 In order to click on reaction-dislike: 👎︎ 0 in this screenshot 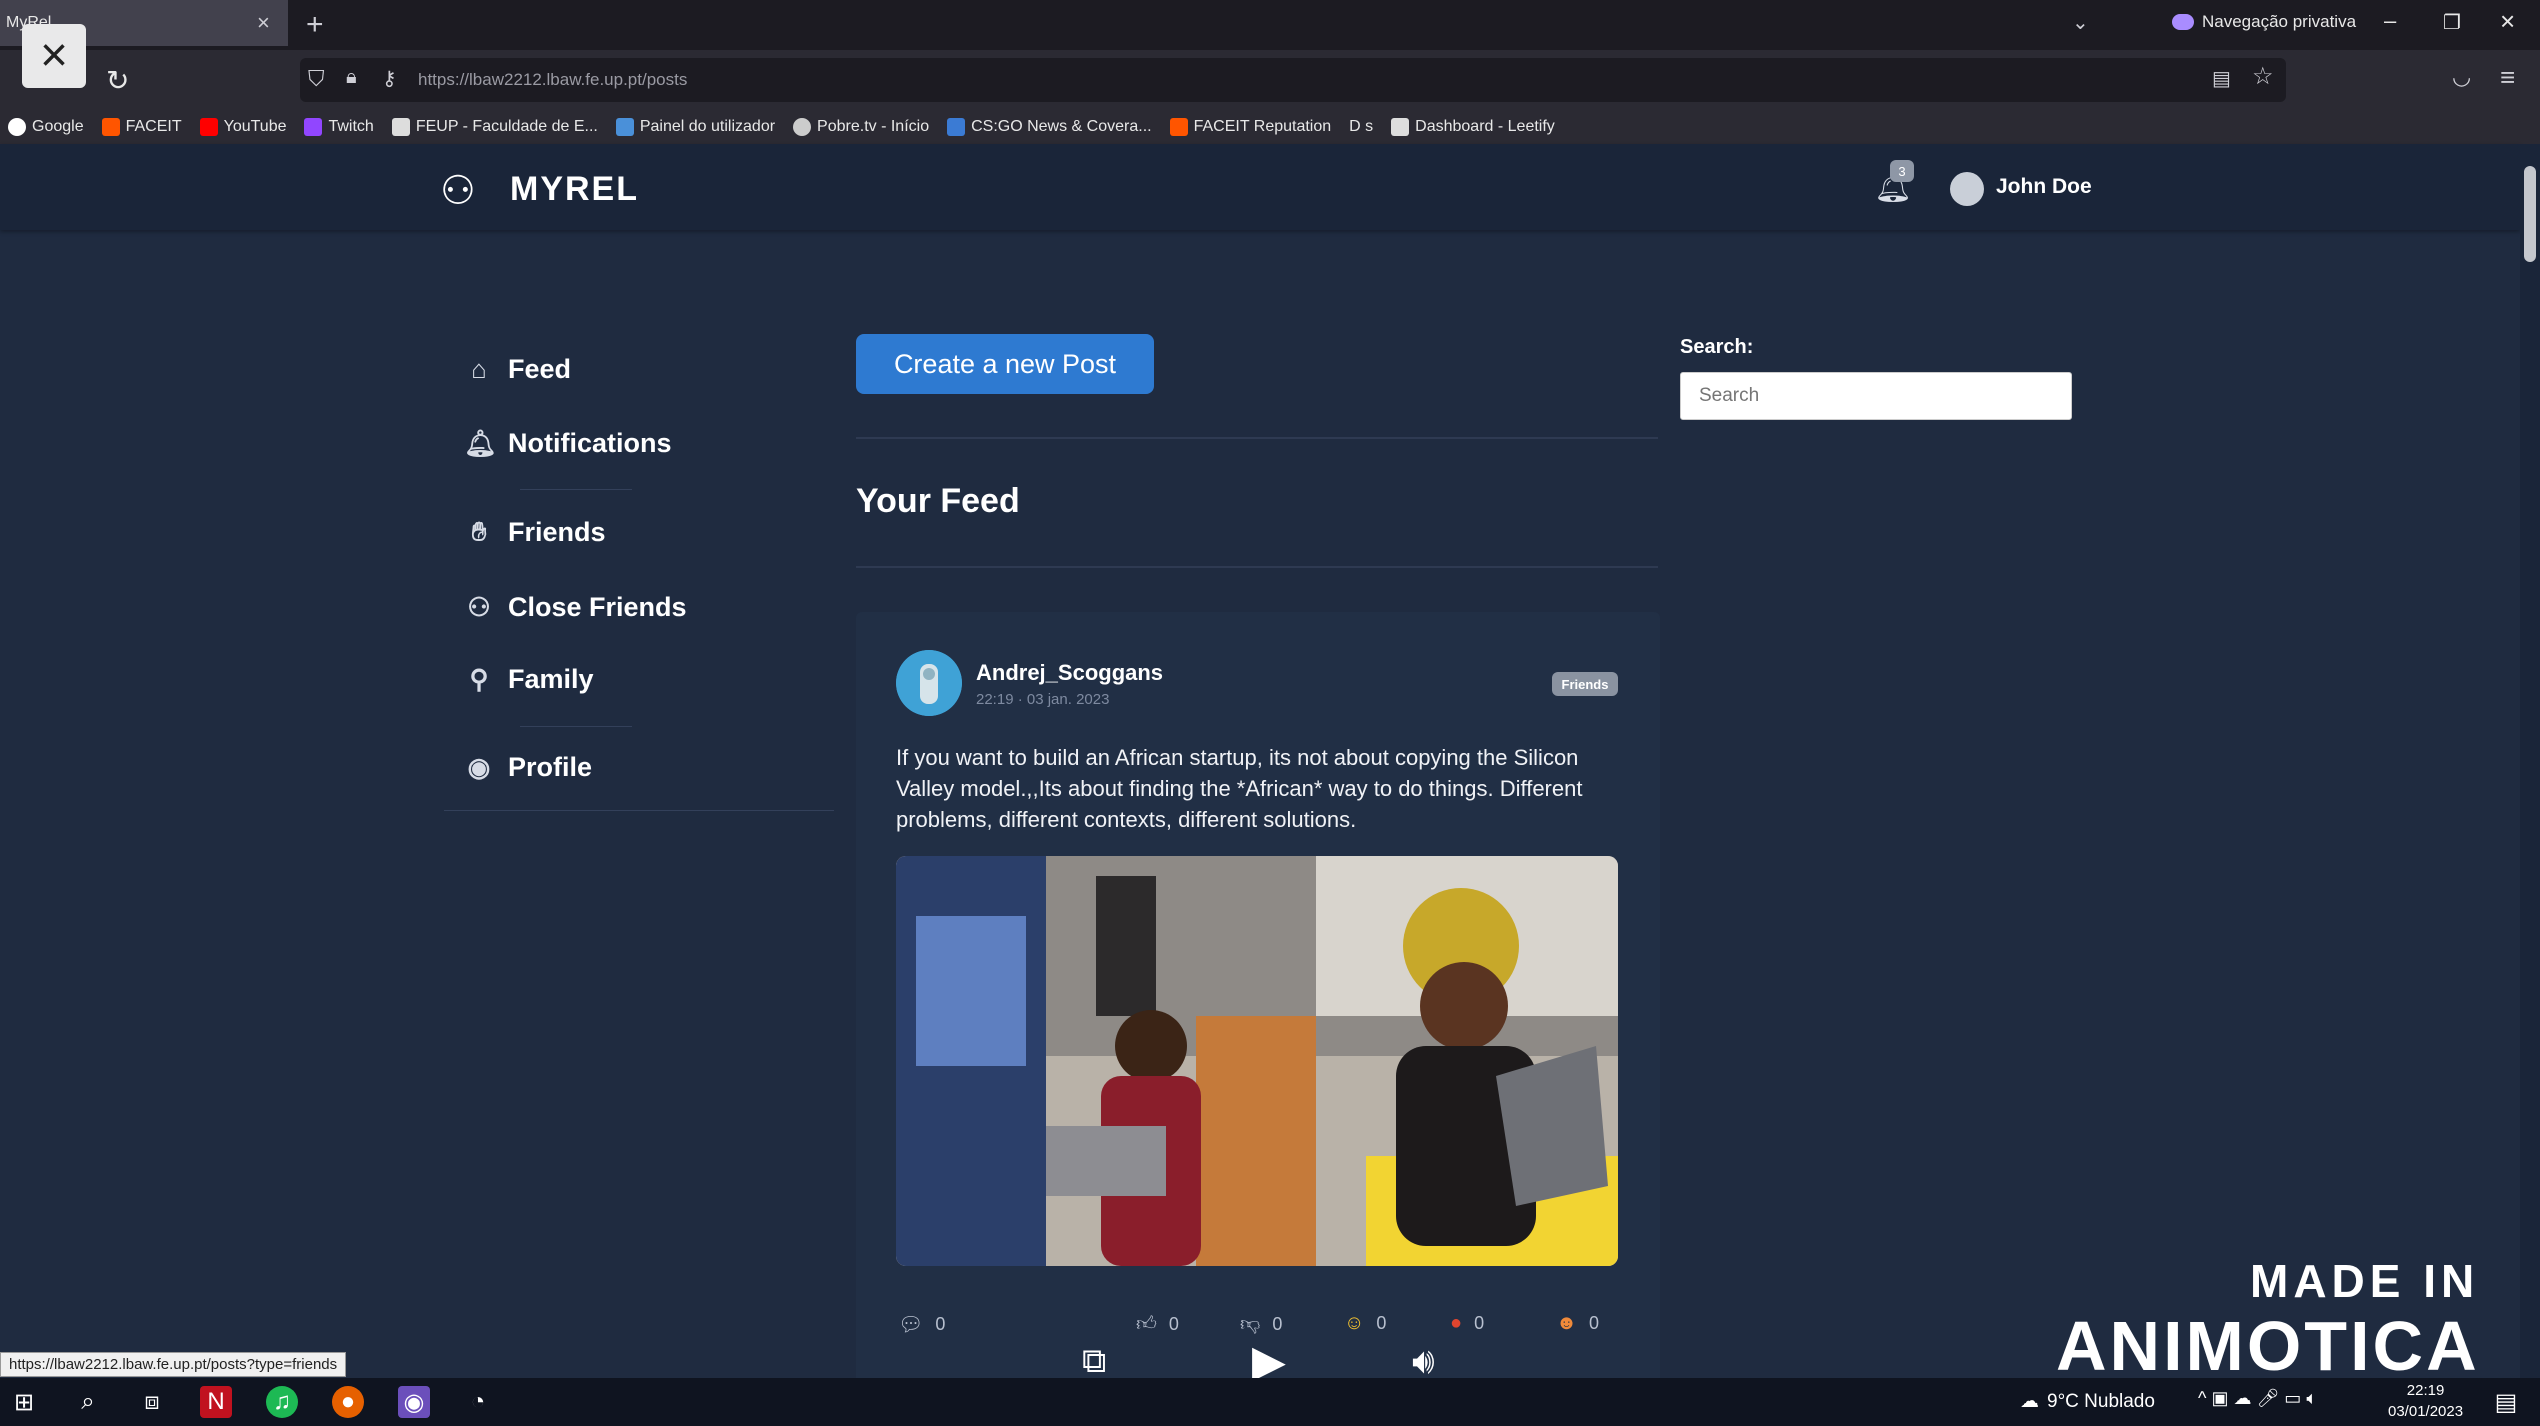, I will do `click(1261, 1324)`.